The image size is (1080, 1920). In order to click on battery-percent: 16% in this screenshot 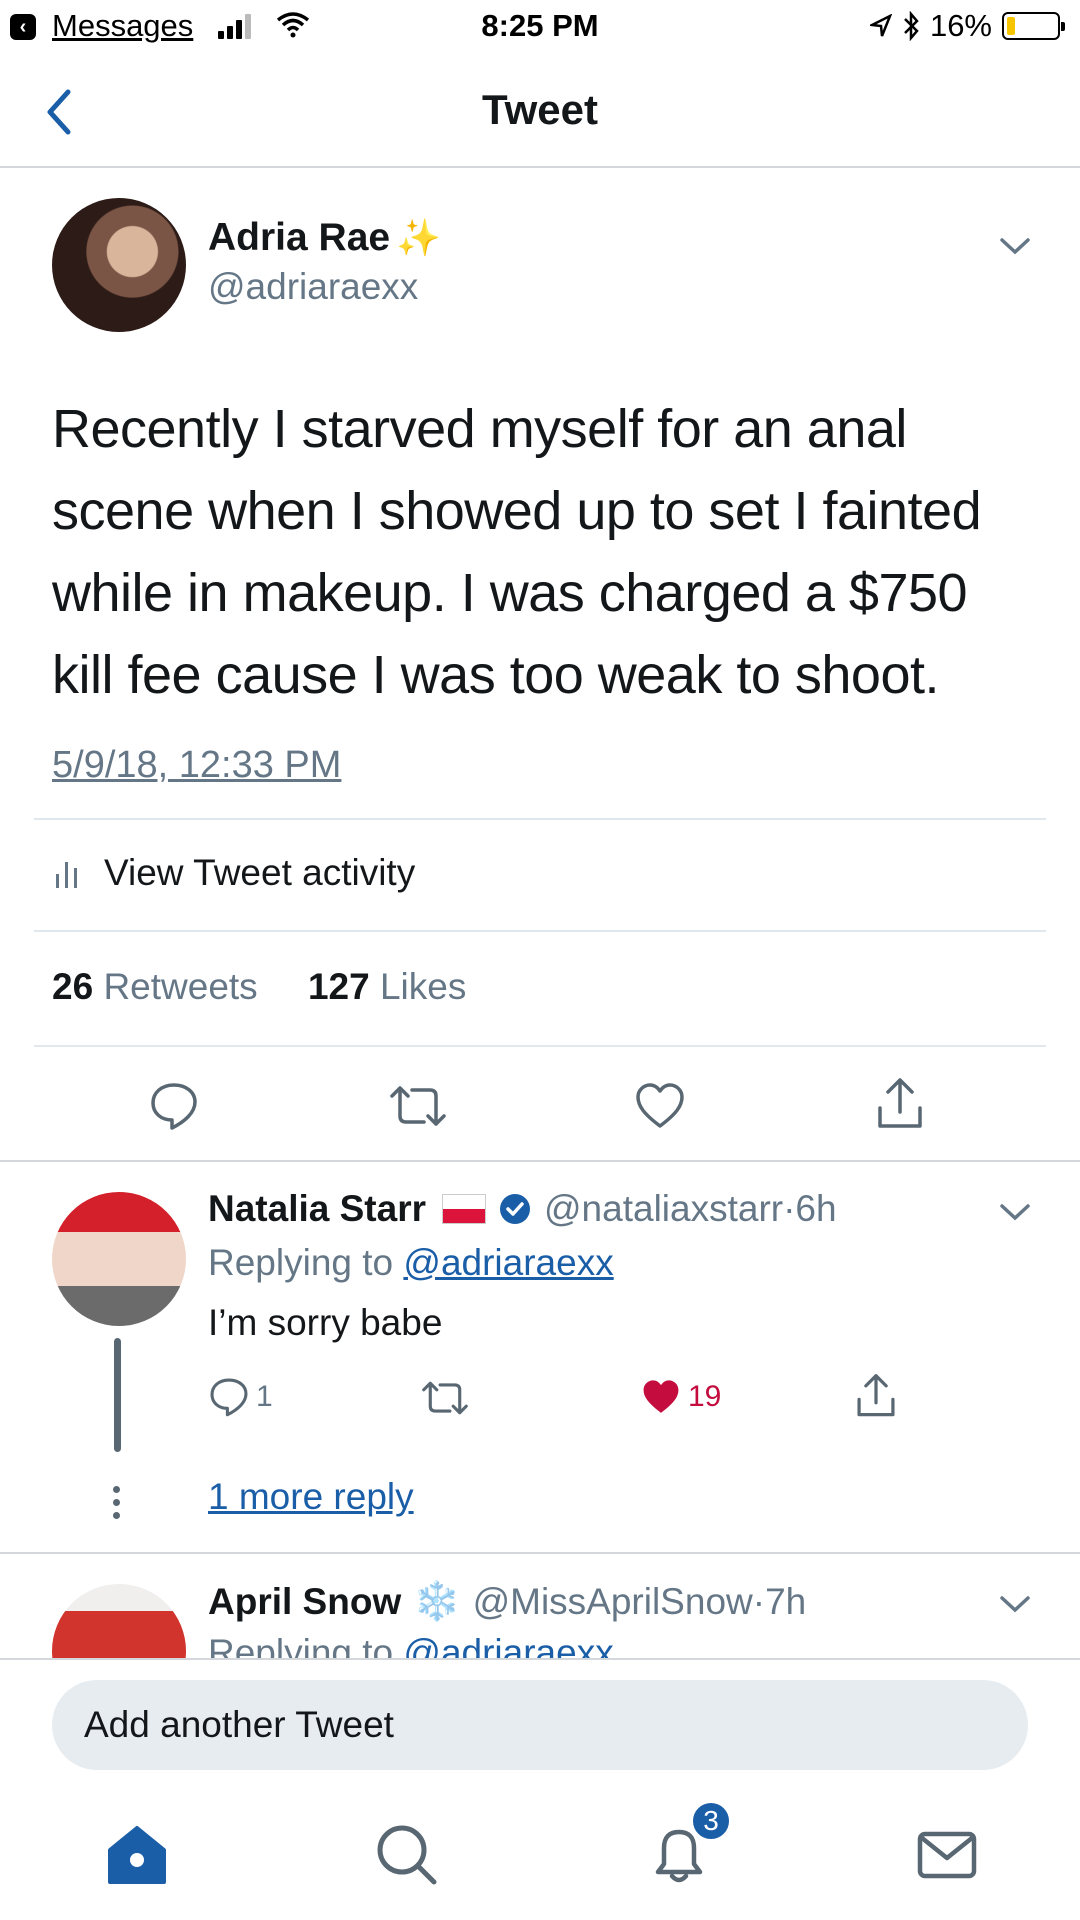, I will do `click(960, 25)`.